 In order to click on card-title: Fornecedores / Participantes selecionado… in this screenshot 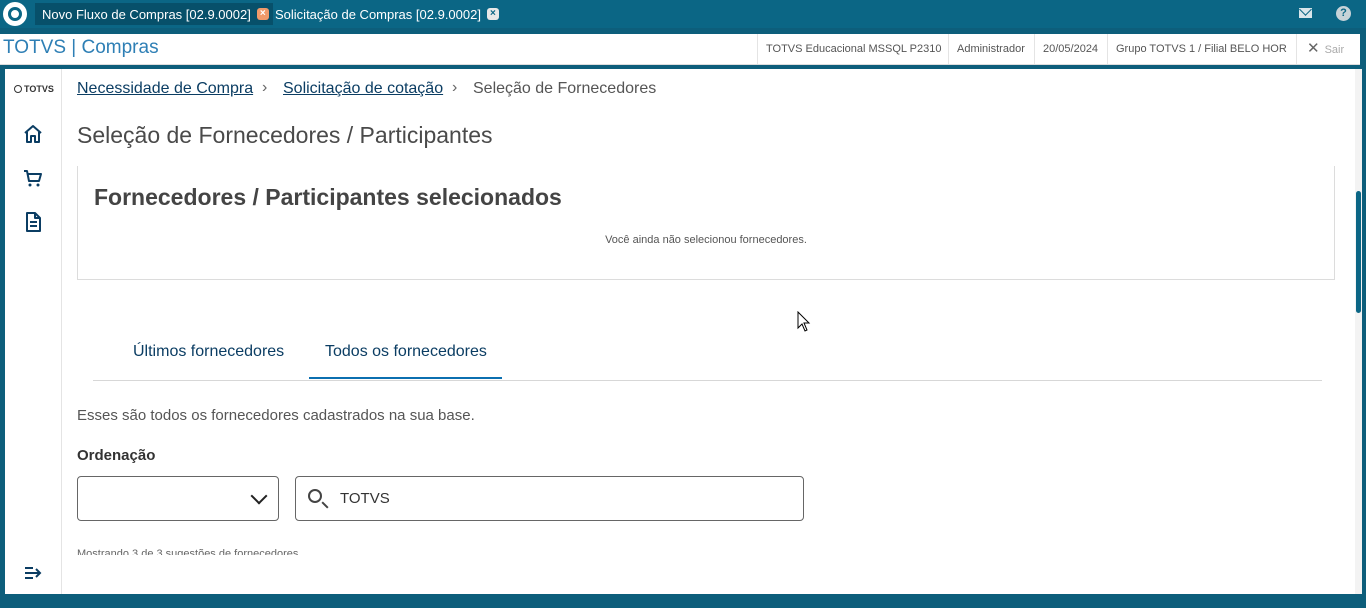, I will do `click(328, 197)`.